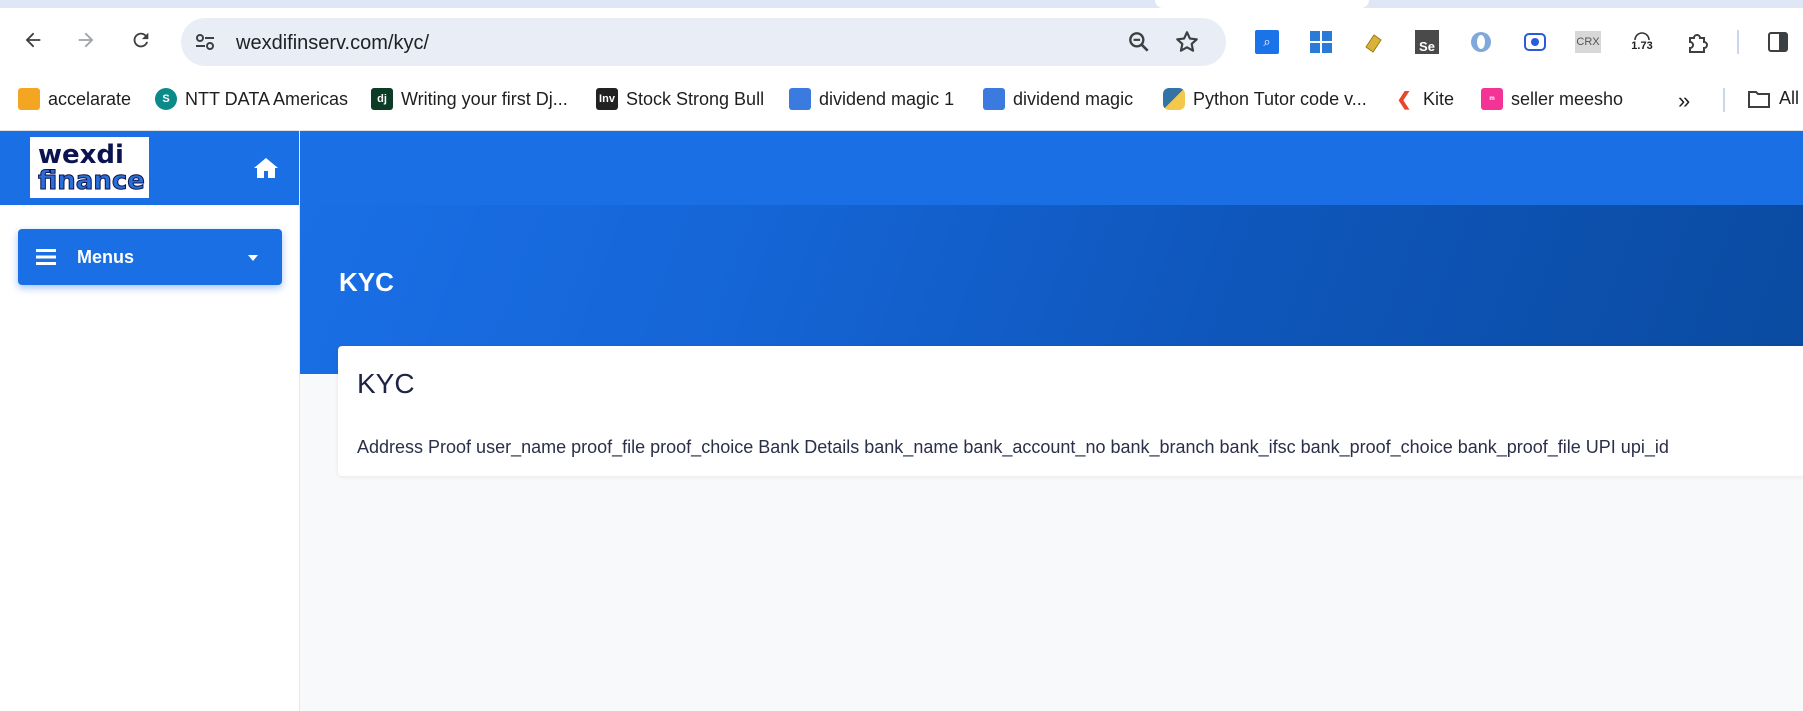 Image resolution: width=1803 pixels, height=711 pixels. I want to click on windows-extension-icon, so click(1321, 42).